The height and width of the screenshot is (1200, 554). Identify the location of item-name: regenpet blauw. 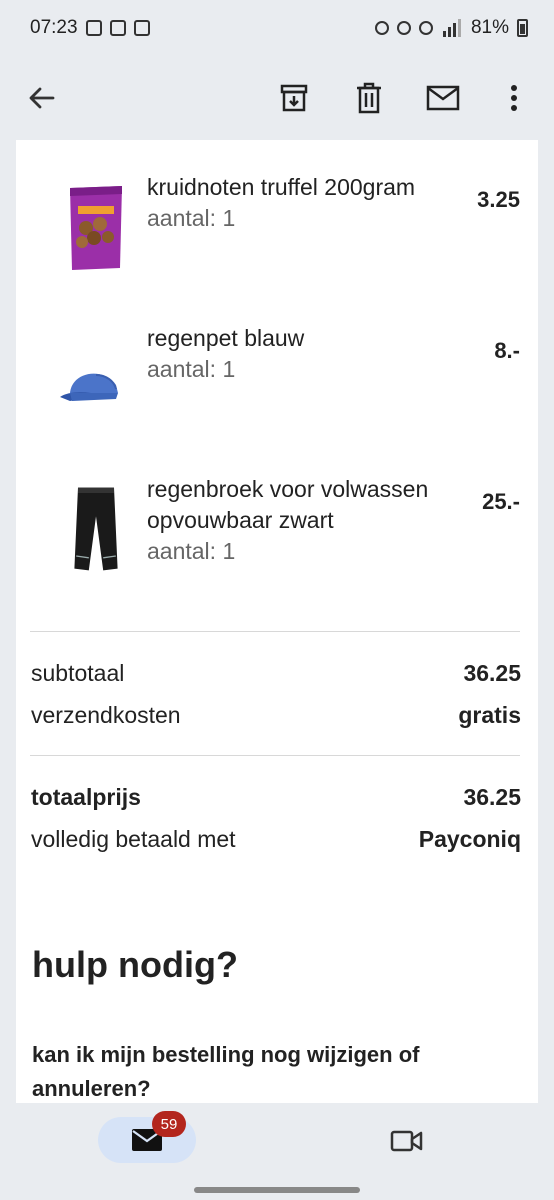
(226, 338).